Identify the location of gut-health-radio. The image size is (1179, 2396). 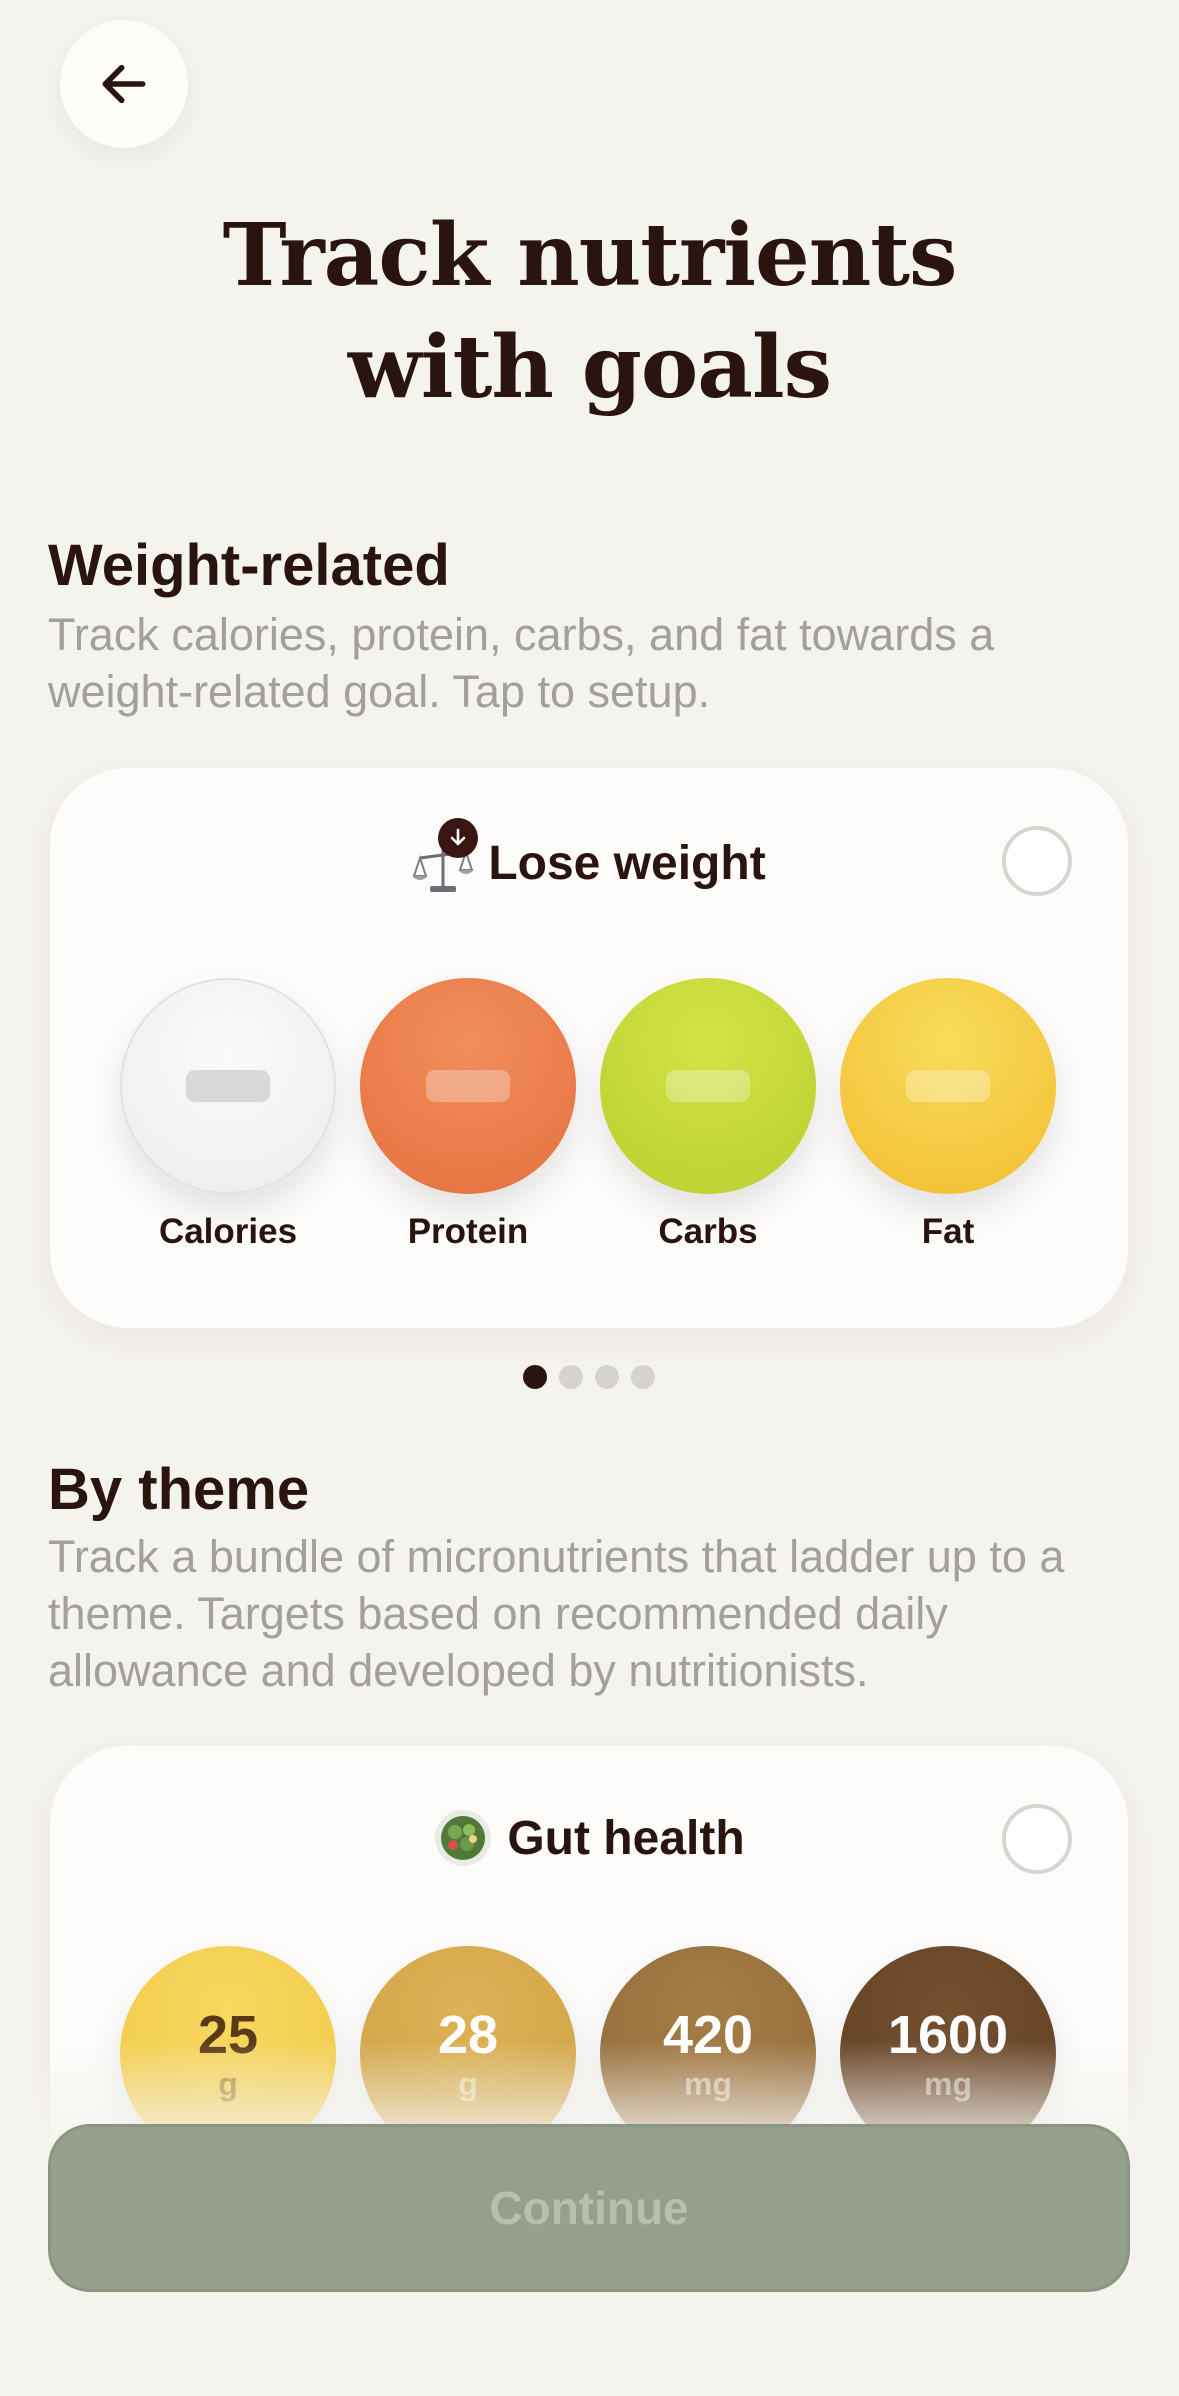
(1037, 1839).